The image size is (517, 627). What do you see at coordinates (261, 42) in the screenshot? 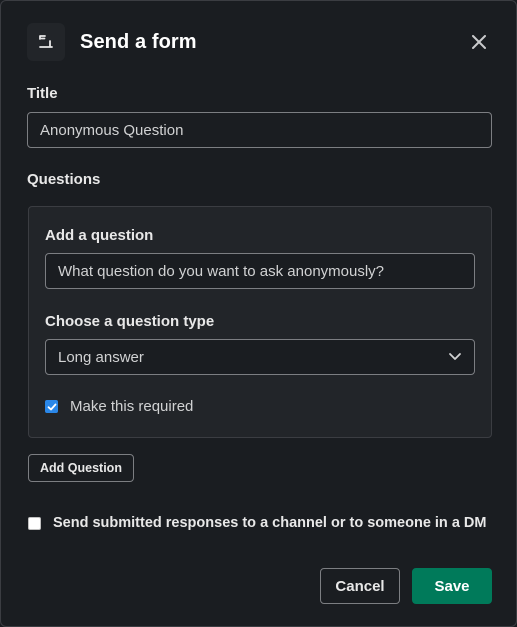
I see `modal-header: Send a form` at bounding box center [261, 42].